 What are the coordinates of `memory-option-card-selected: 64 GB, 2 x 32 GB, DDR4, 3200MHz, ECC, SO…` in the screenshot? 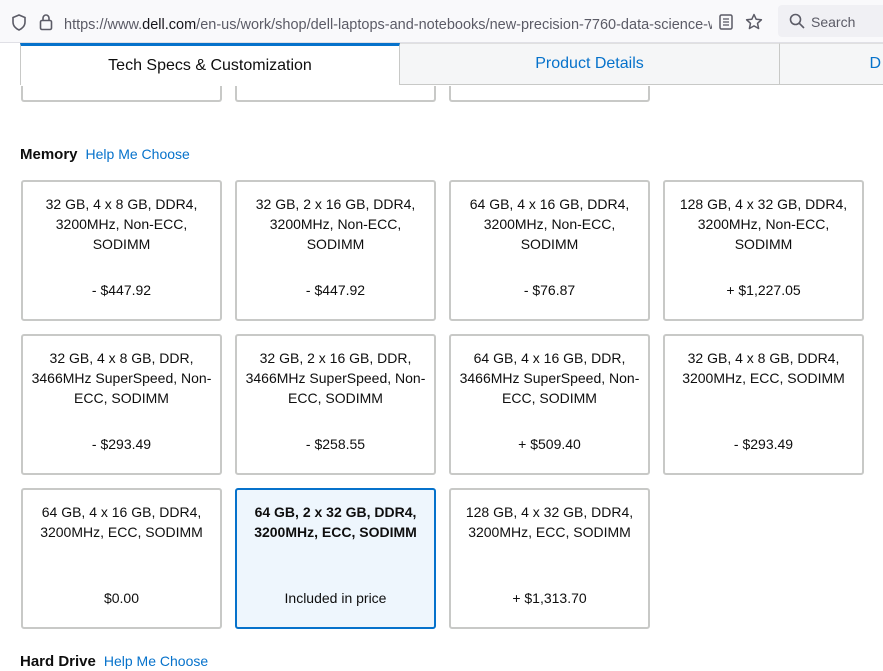 It's located at (335, 558).